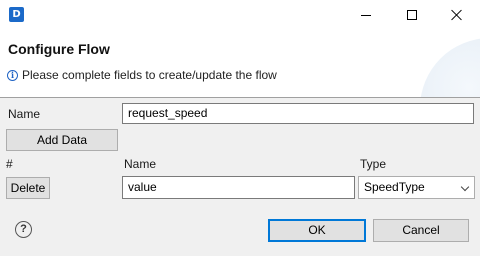 The image size is (480, 256). What do you see at coordinates (450, 68) in the screenshot?
I see `header-decoration` at bounding box center [450, 68].